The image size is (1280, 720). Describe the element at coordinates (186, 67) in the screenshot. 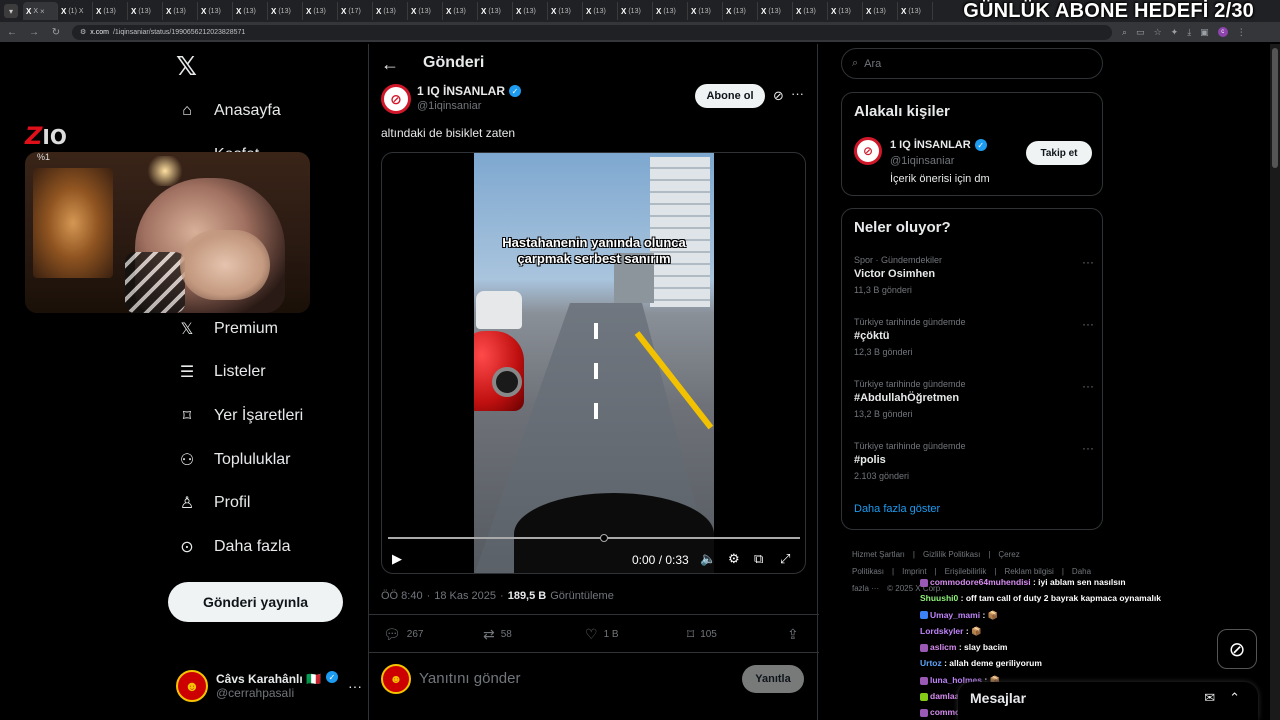

I see `x-logo-icon: 𝕏` at that location.